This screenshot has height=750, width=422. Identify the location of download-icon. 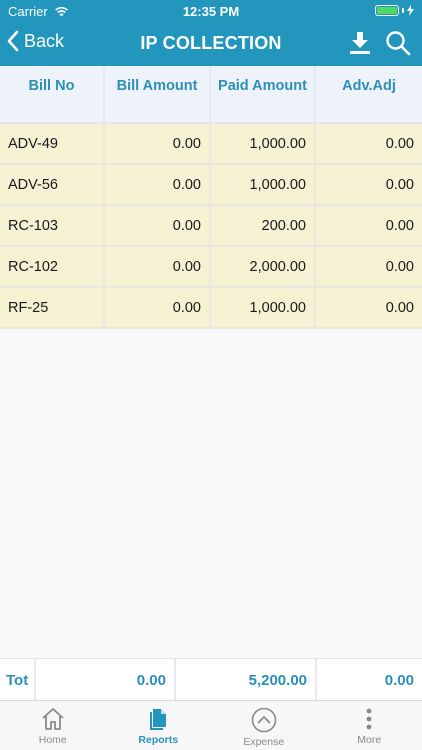
(360, 43).